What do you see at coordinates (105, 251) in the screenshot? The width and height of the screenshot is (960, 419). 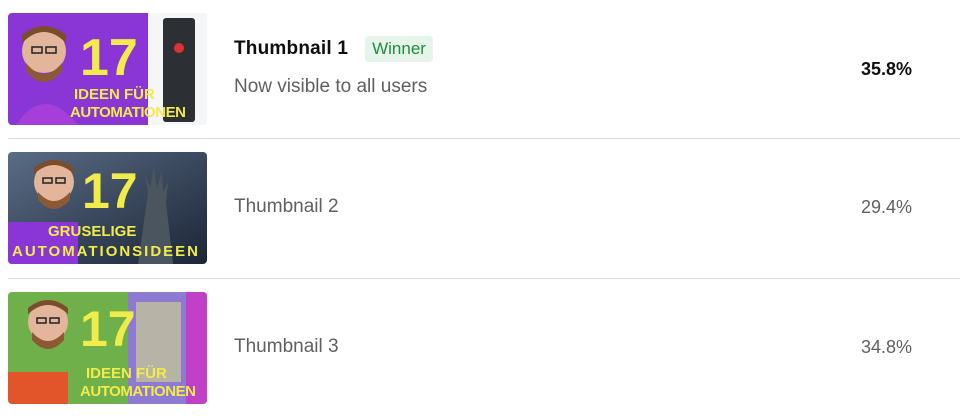 I see `thumbnail-2-line2: AUTOMATIONSIDEEN` at bounding box center [105, 251].